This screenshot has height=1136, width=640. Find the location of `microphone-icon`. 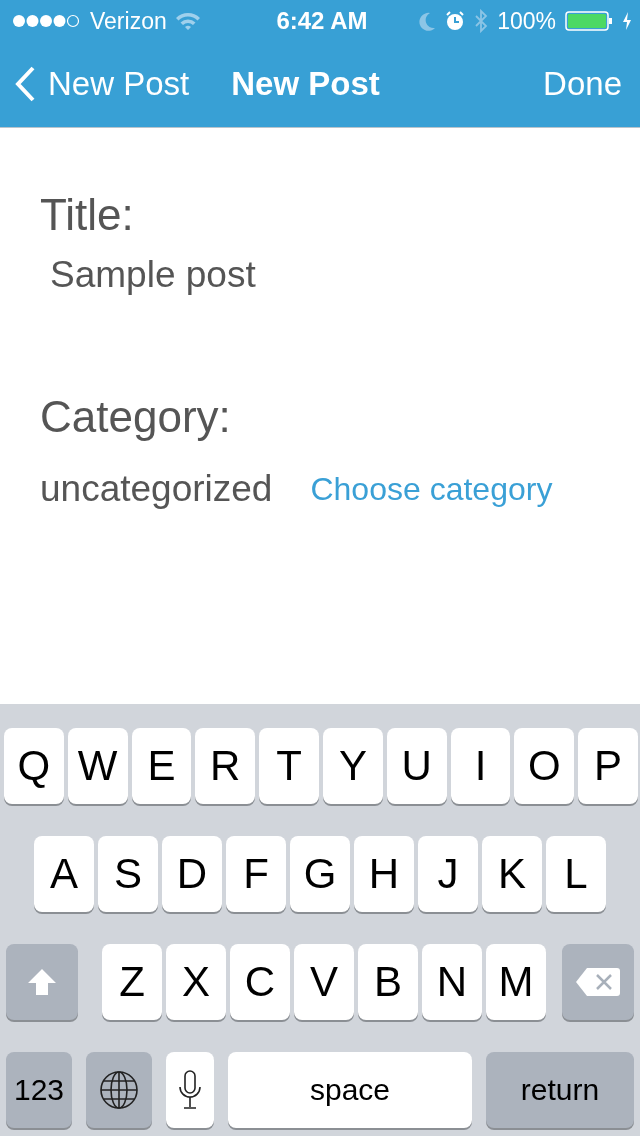

microphone-icon is located at coordinates (190, 1090).